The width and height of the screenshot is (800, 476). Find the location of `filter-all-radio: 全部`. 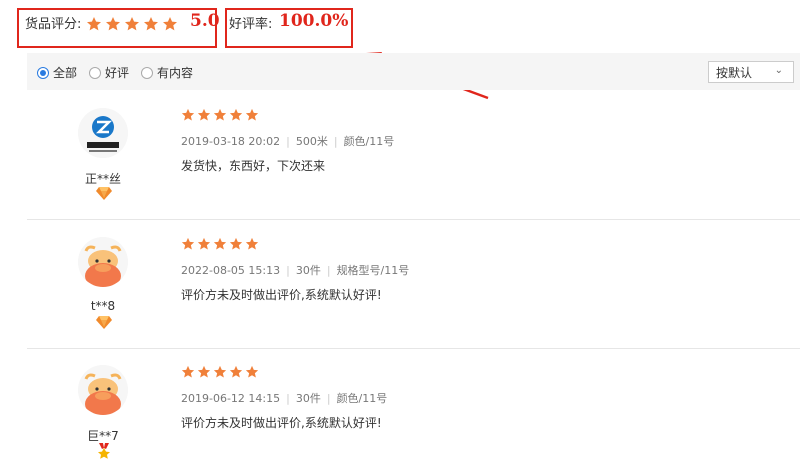

filter-all-radio: 全部 is located at coordinates (57, 72).